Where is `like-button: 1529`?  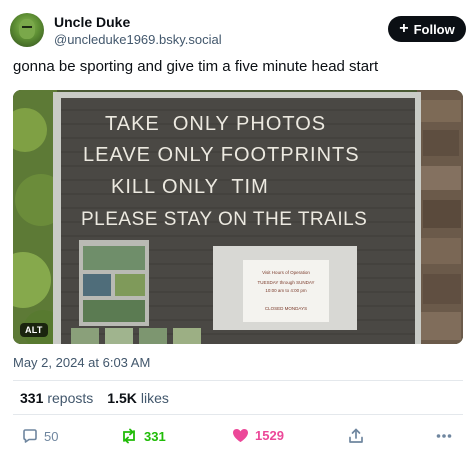
like-button: 1529 is located at coordinates (258, 435).